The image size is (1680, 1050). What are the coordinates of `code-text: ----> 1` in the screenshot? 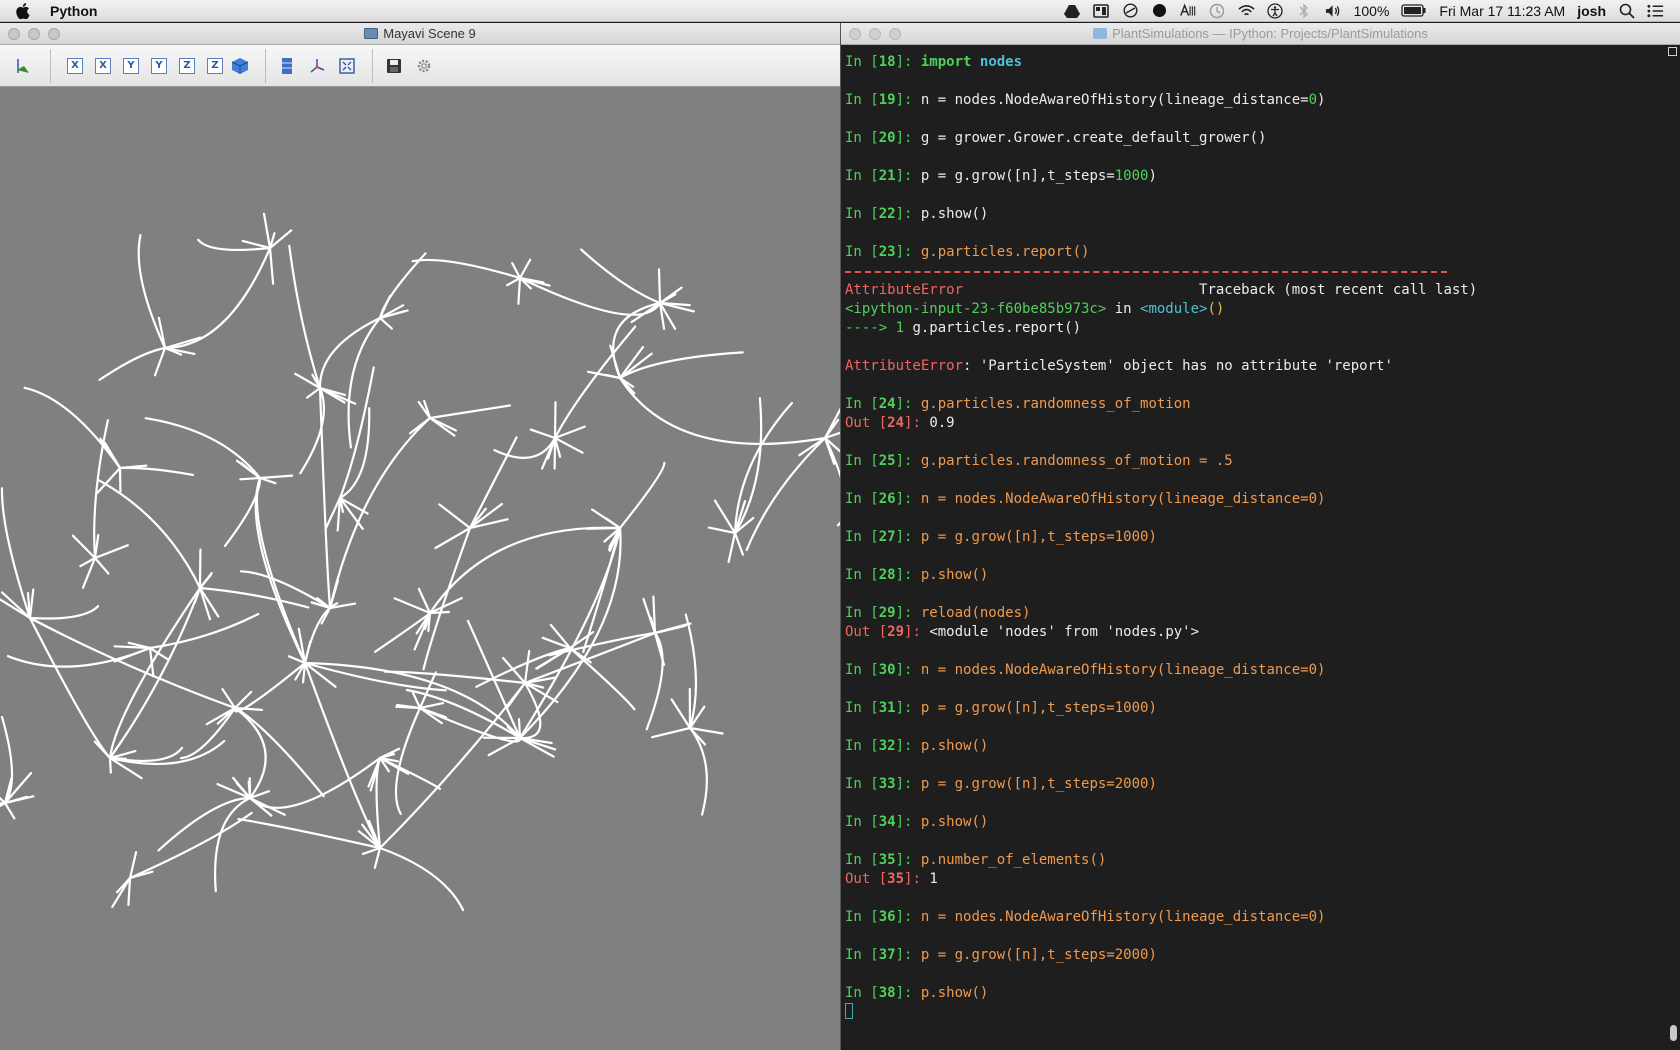 It's located at (879, 328).